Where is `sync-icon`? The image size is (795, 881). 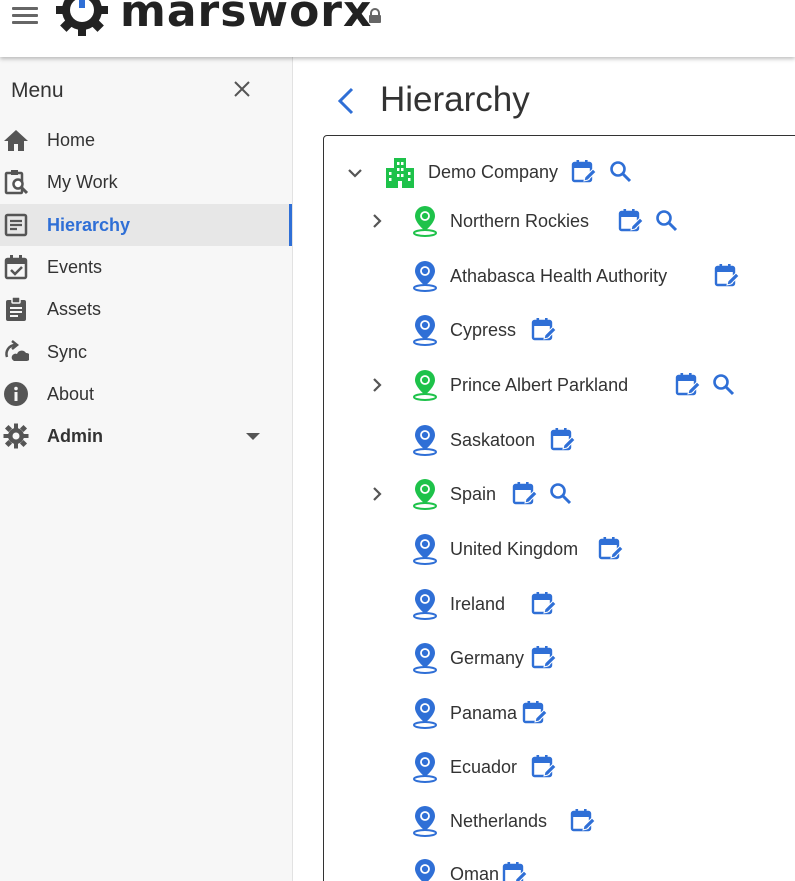 sync-icon is located at coordinates (16, 352).